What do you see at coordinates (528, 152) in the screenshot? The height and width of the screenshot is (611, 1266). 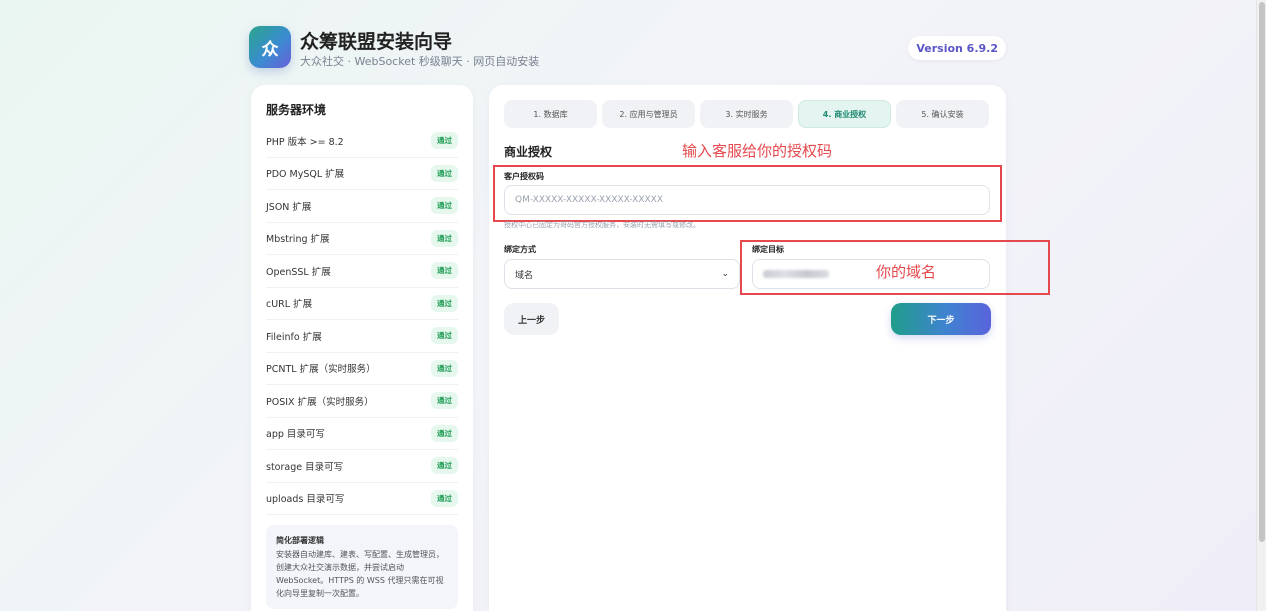 I see `section-title: 商业授权` at bounding box center [528, 152].